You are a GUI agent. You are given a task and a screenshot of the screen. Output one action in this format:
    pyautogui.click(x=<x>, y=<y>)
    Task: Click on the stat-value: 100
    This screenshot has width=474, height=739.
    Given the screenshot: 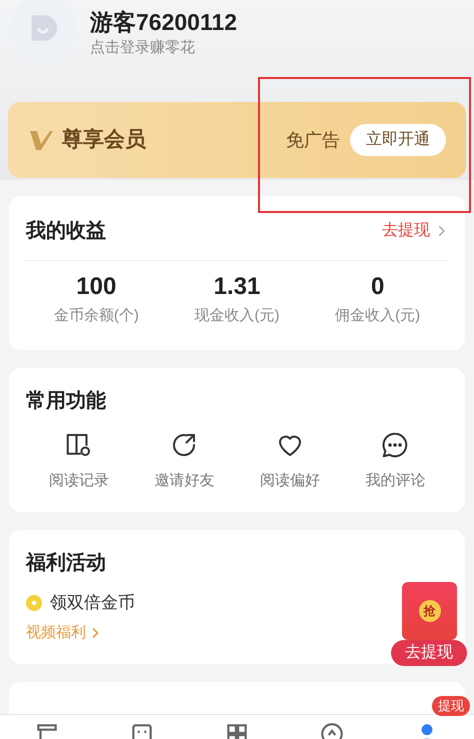 What is the action you would take?
    pyautogui.click(x=96, y=287)
    